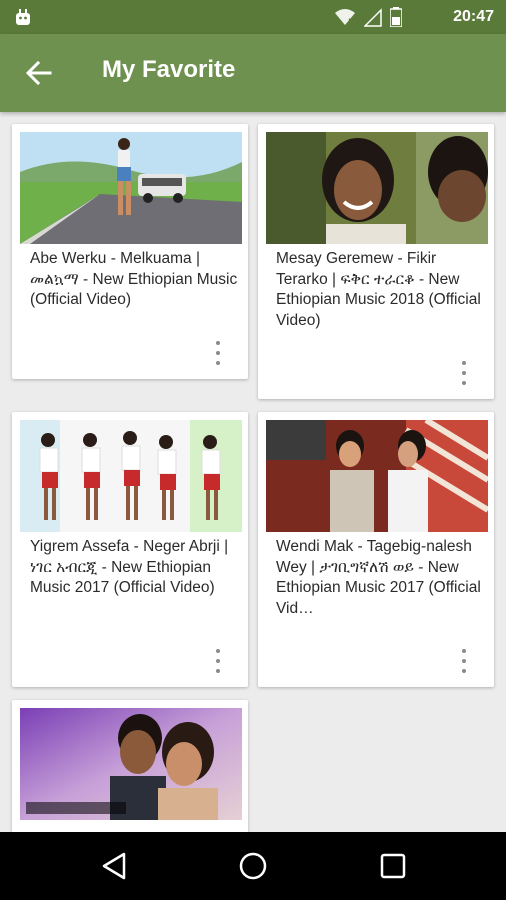 This screenshot has width=506, height=900. I want to click on navigation-bar, so click(253, 866).